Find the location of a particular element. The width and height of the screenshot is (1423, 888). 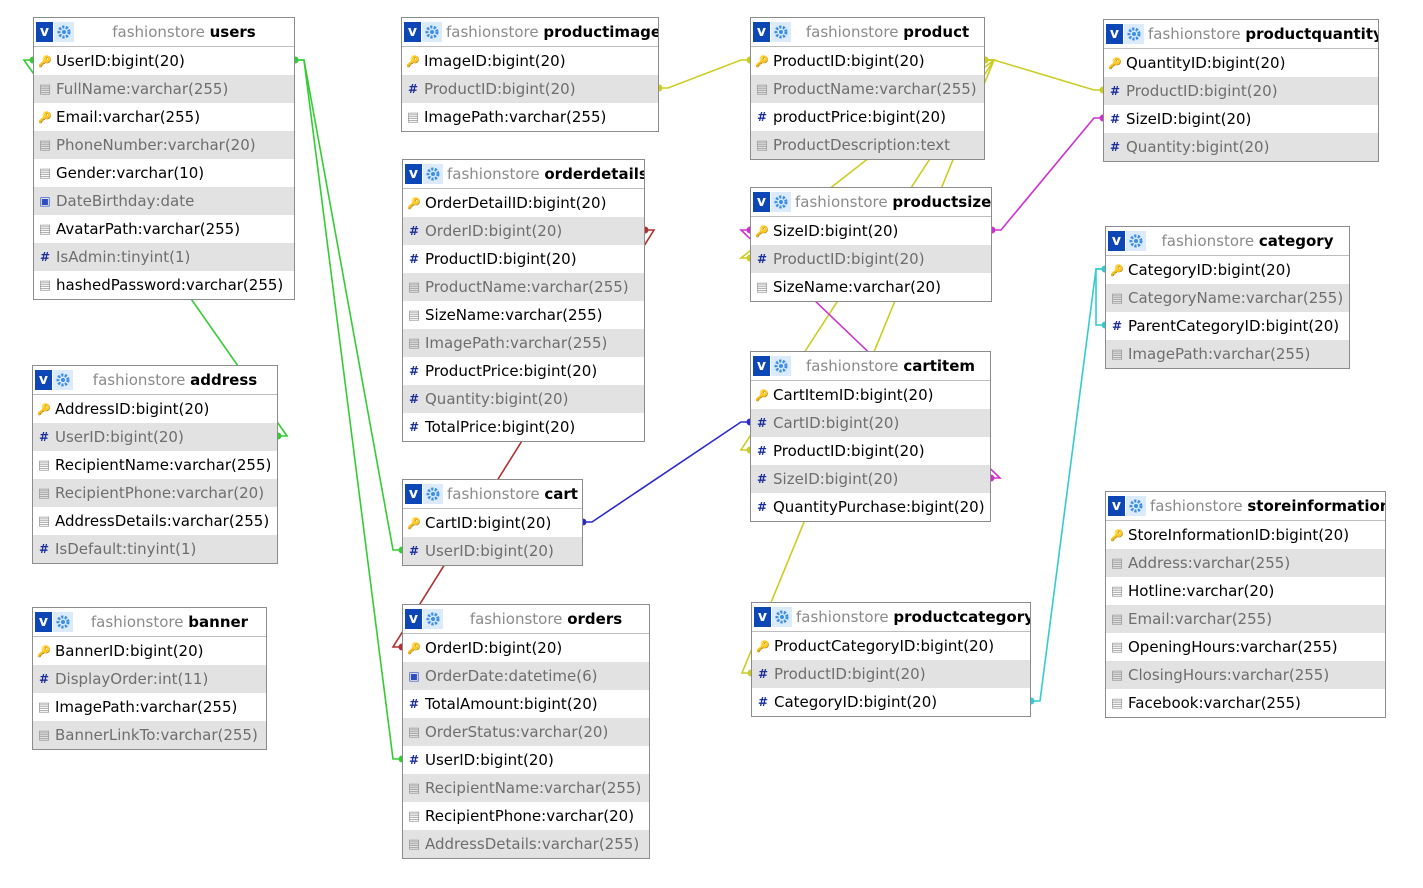

column-row: 🔑 BannerID : bigint(20) is located at coordinates (149, 651).